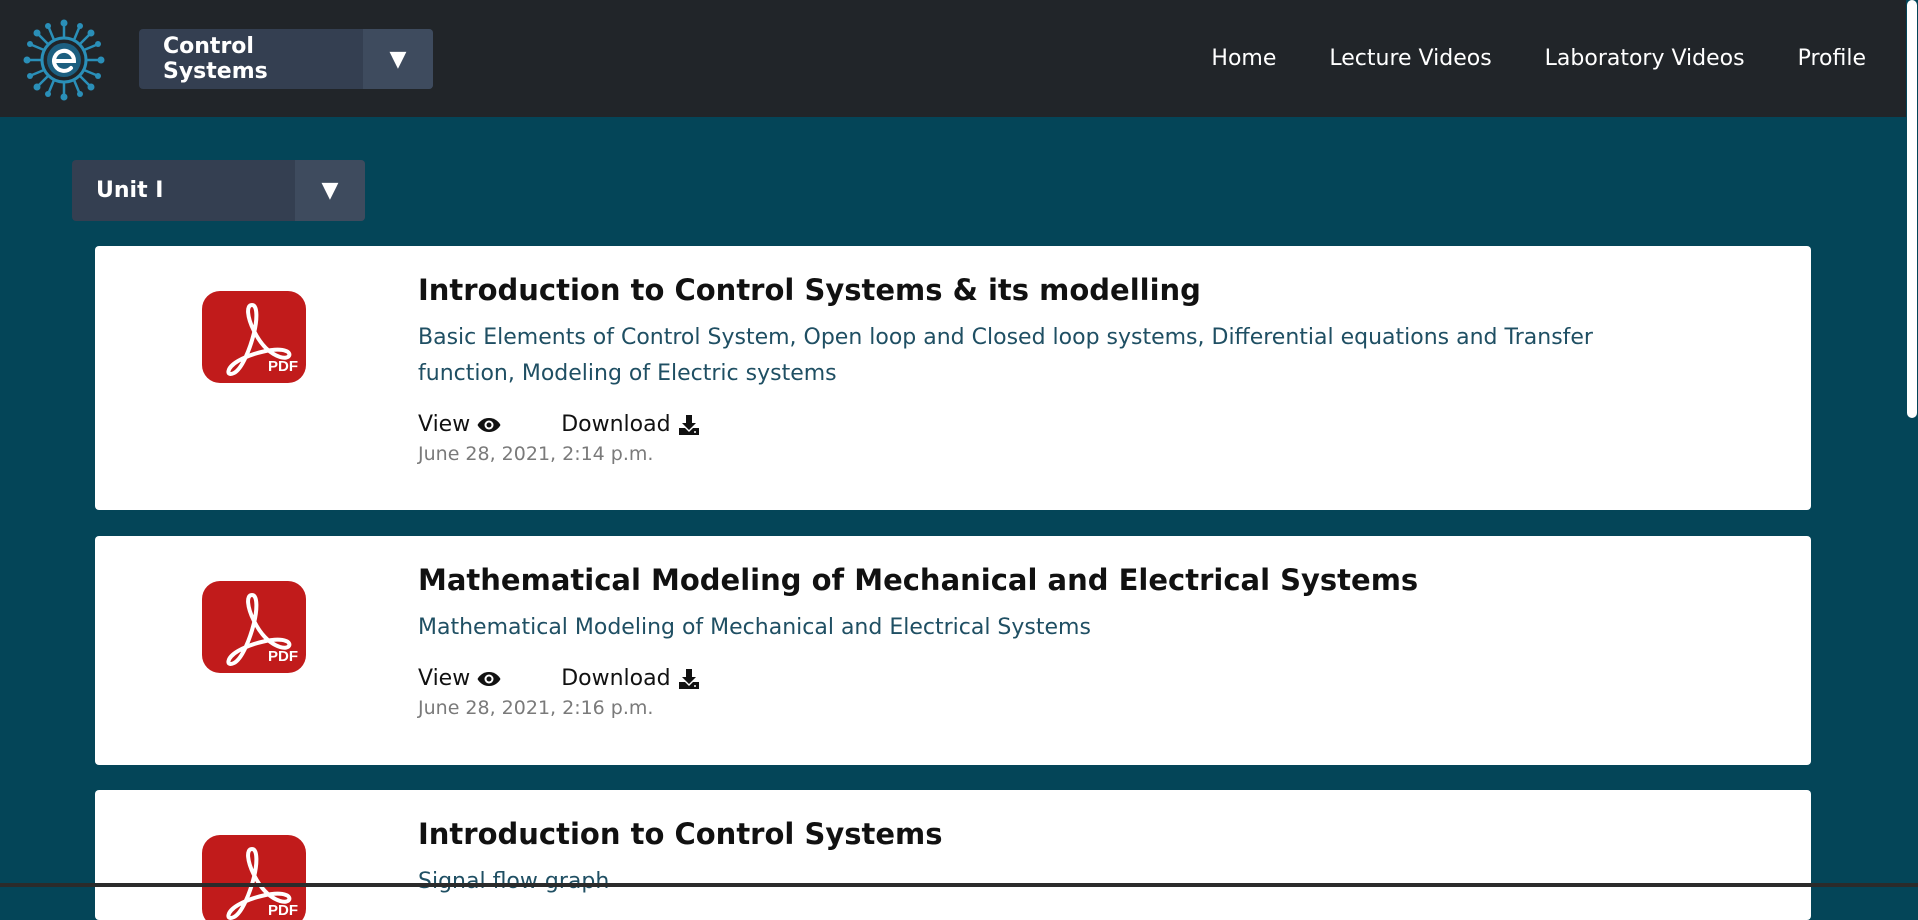  What do you see at coordinates (1410, 58) in the screenshot?
I see `nav-lecture-videos-link: Lecture Videos` at bounding box center [1410, 58].